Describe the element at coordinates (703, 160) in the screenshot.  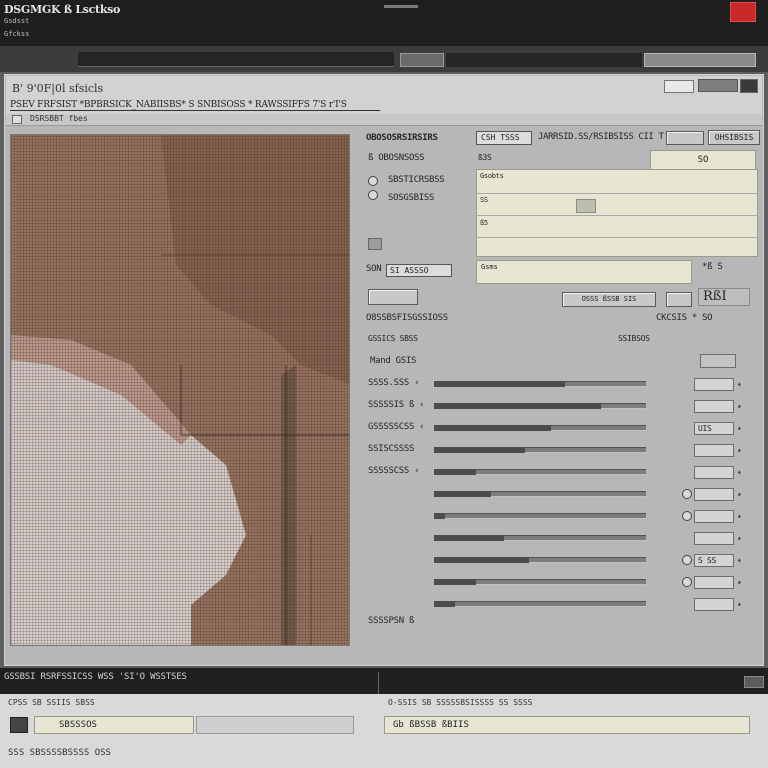
I see `value-field: SO` at that location.